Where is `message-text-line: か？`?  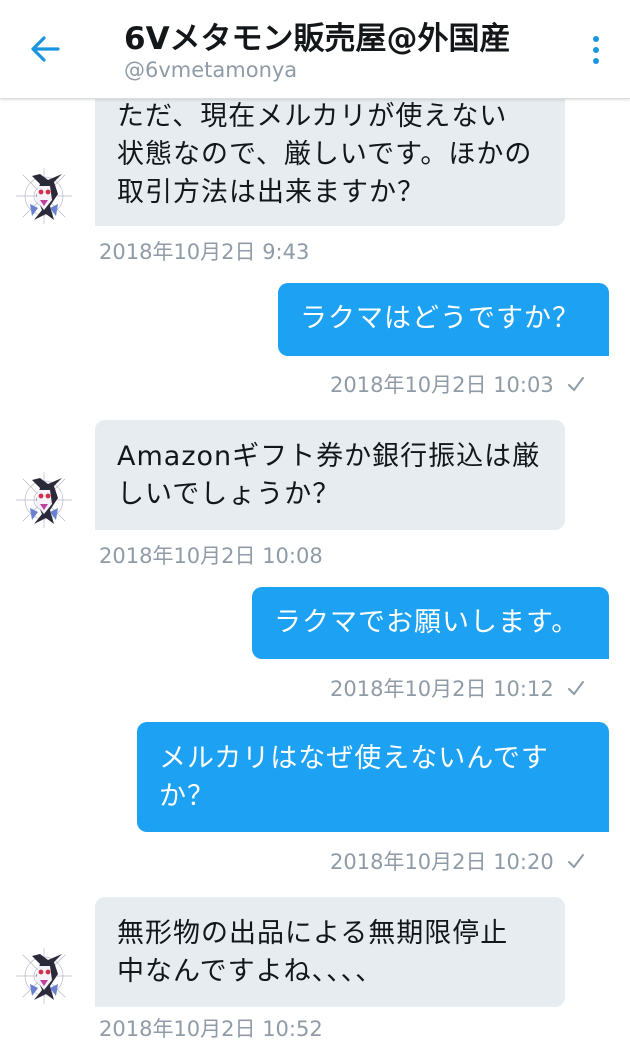 message-text-line: か？ is located at coordinates (187, 796).